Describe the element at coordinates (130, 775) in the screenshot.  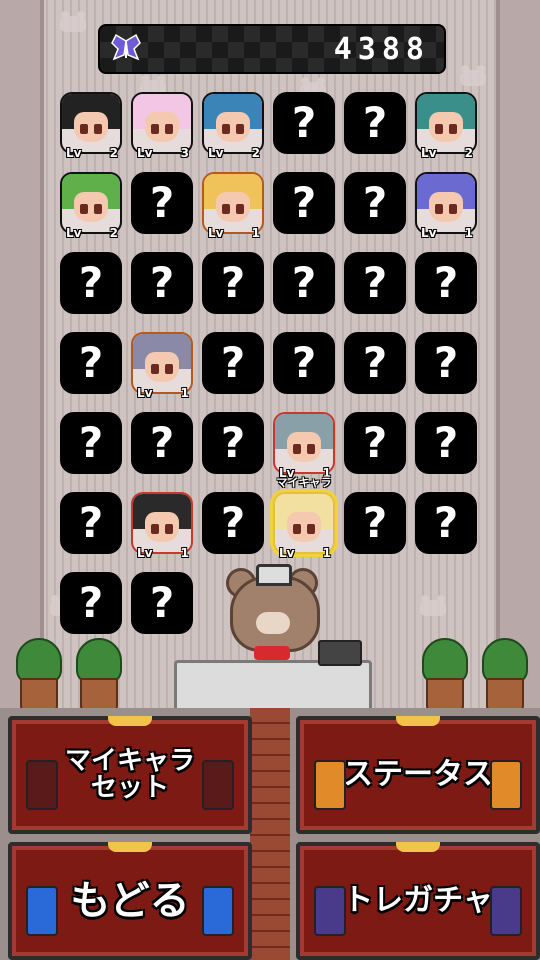
I see `set-mychara-button: マイキャラ セット` at that location.